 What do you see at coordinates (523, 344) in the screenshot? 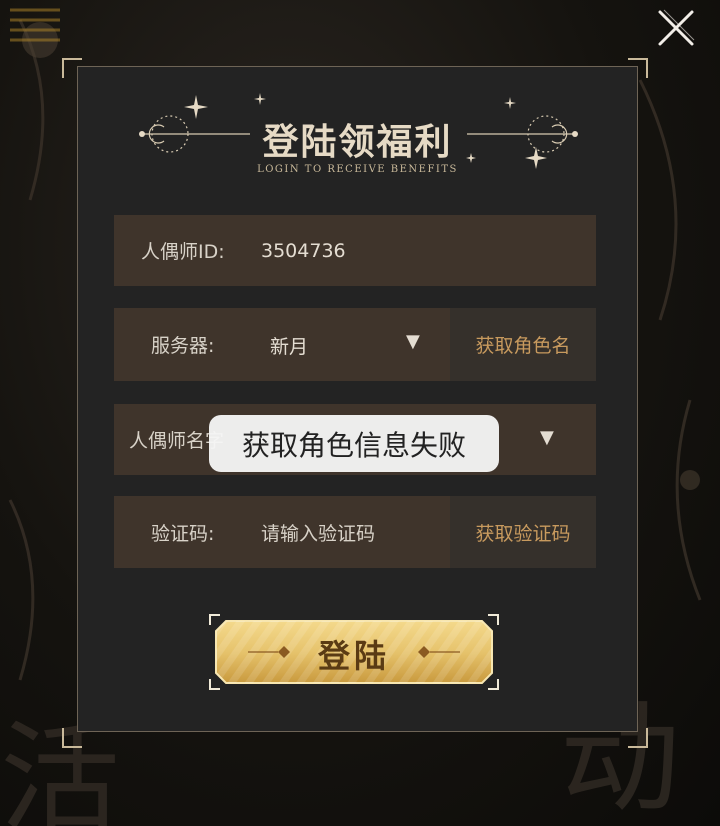
I see `get-role-name-button: 获取角色名` at bounding box center [523, 344].